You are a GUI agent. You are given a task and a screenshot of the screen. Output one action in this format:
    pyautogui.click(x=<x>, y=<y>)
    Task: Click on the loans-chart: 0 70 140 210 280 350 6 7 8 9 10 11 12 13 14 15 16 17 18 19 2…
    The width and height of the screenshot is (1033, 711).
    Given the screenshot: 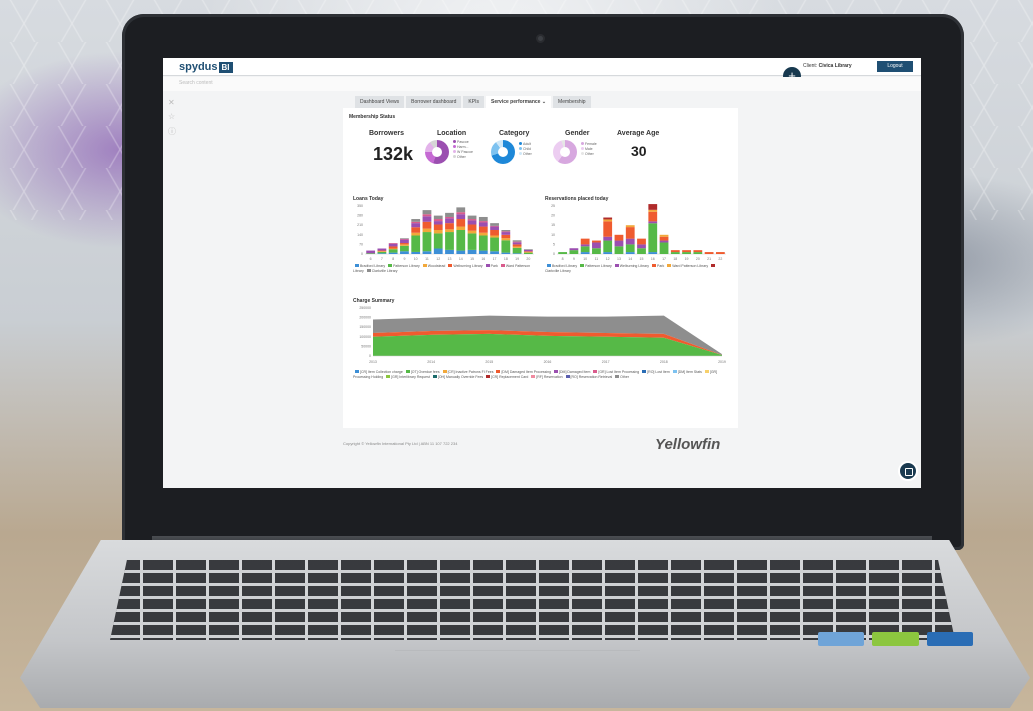 What is the action you would take?
    pyautogui.click(x=445, y=232)
    